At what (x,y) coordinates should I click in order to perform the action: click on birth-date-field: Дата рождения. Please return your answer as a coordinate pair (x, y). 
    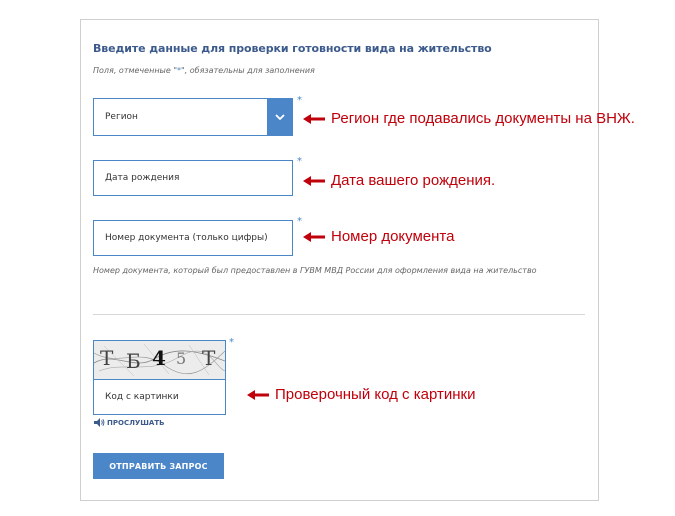
    Looking at the image, I should click on (193, 178).